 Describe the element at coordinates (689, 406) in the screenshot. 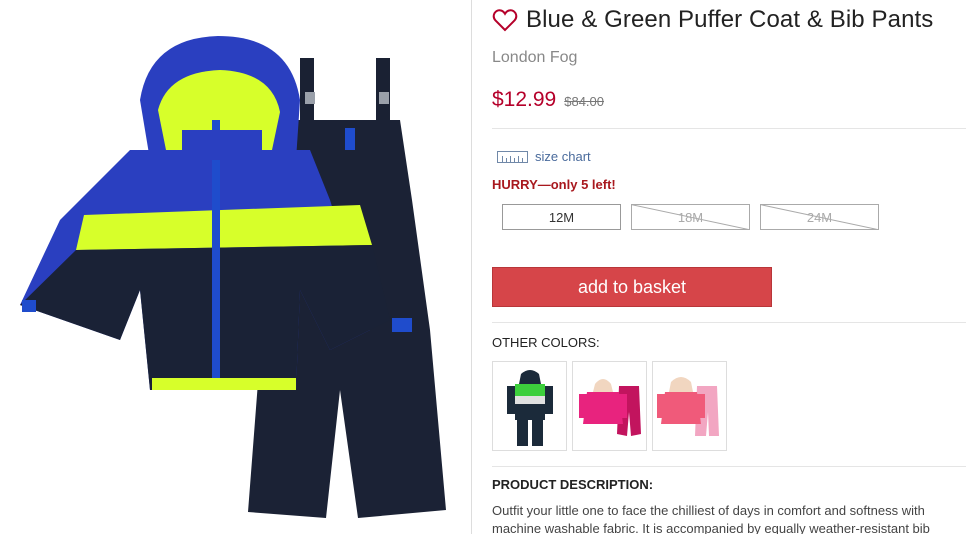

I see `color-option-pink-floral` at that location.